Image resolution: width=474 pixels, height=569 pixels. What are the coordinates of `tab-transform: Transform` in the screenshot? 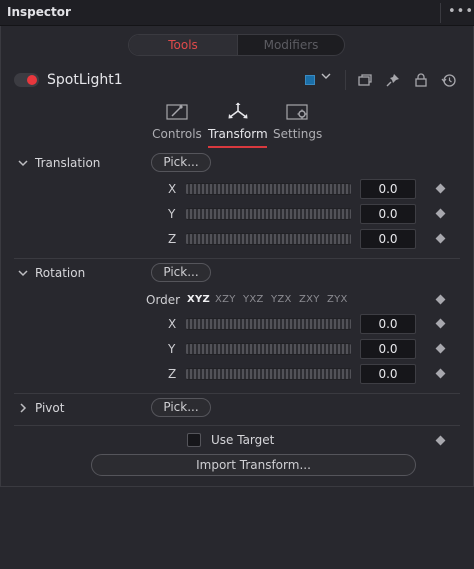 It's located at (238, 123).